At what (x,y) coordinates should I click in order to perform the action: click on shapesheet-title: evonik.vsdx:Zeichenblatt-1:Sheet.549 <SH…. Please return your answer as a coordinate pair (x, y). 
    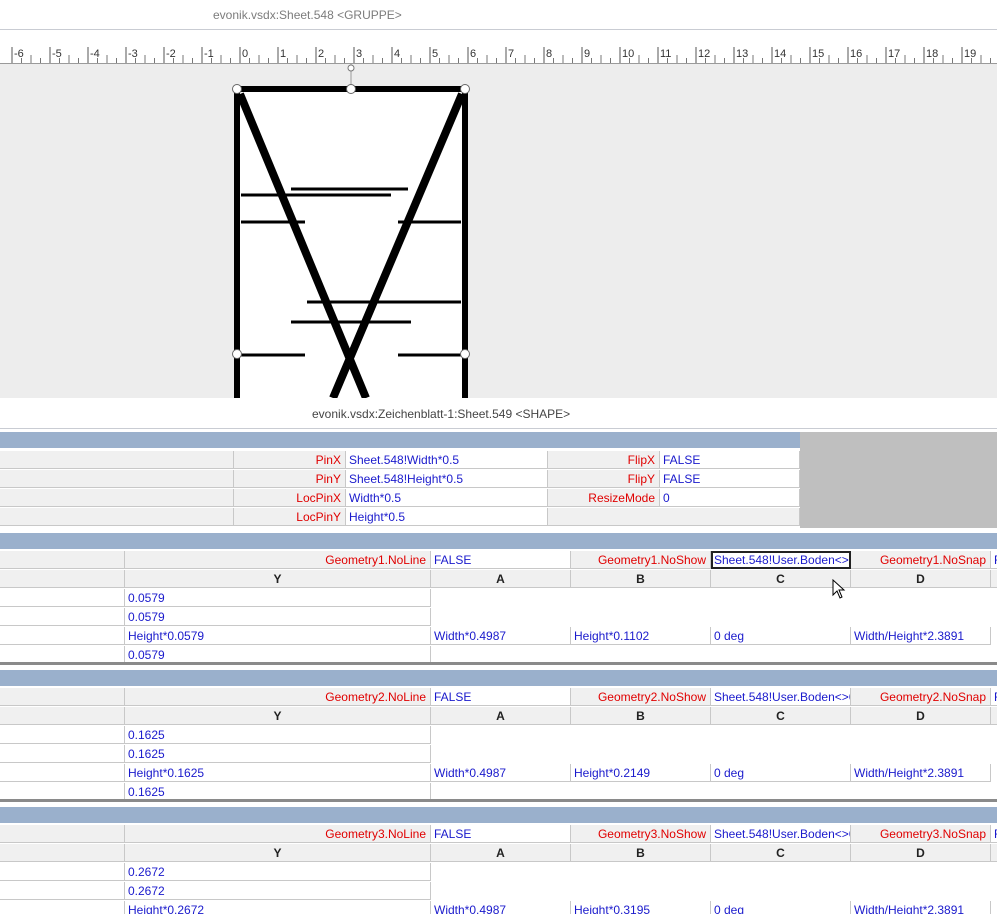
    Looking at the image, I should click on (441, 414).